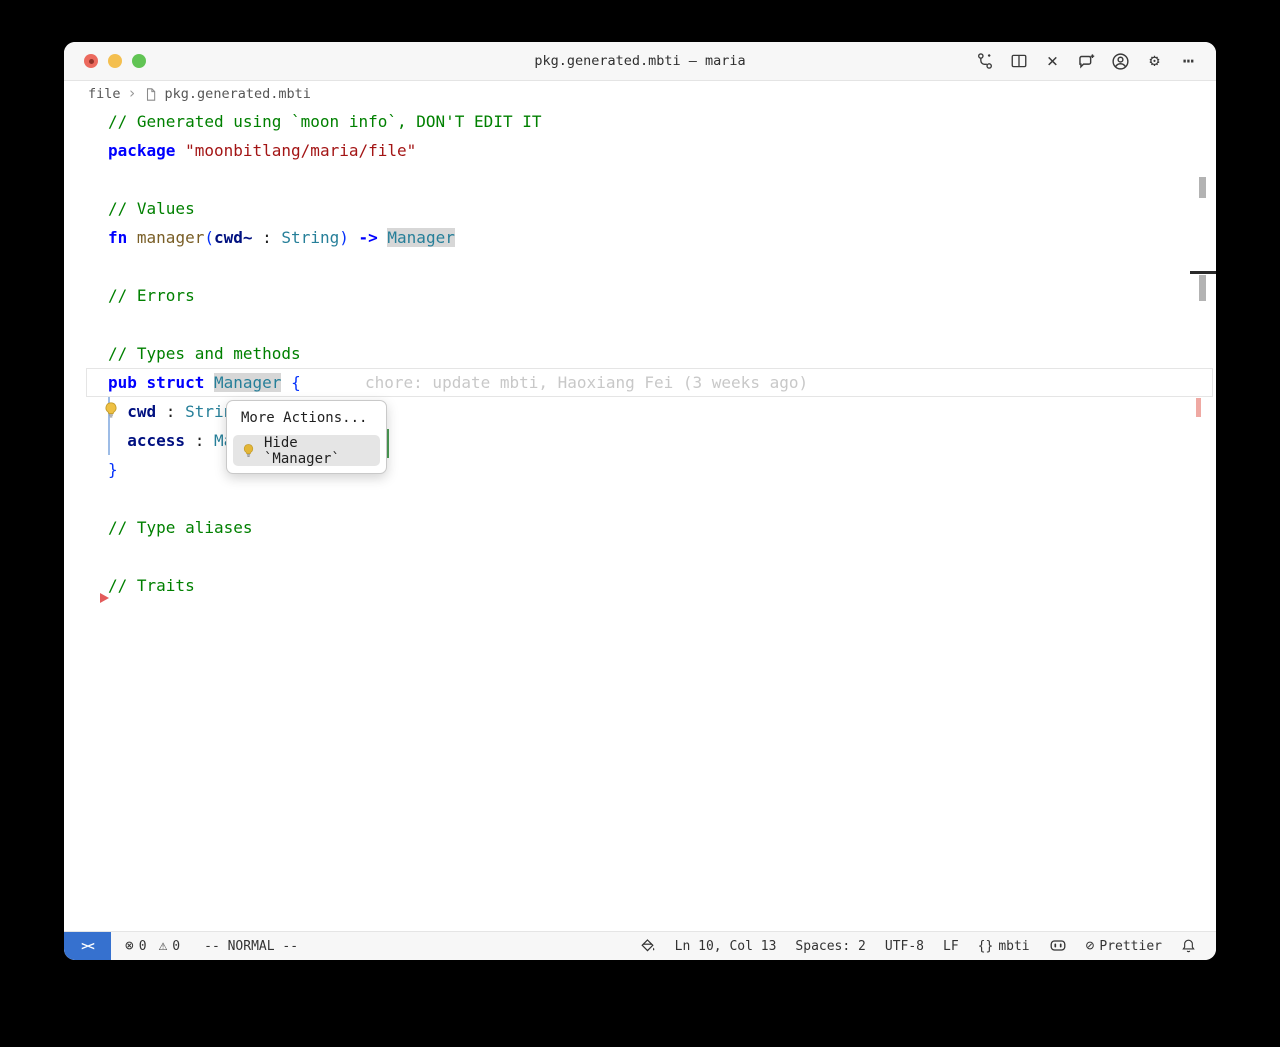 The width and height of the screenshot is (1280, 1047). Describe the element at coordinates (151, 585) in the screenshot. I see `code-token: // Traits` at that location.